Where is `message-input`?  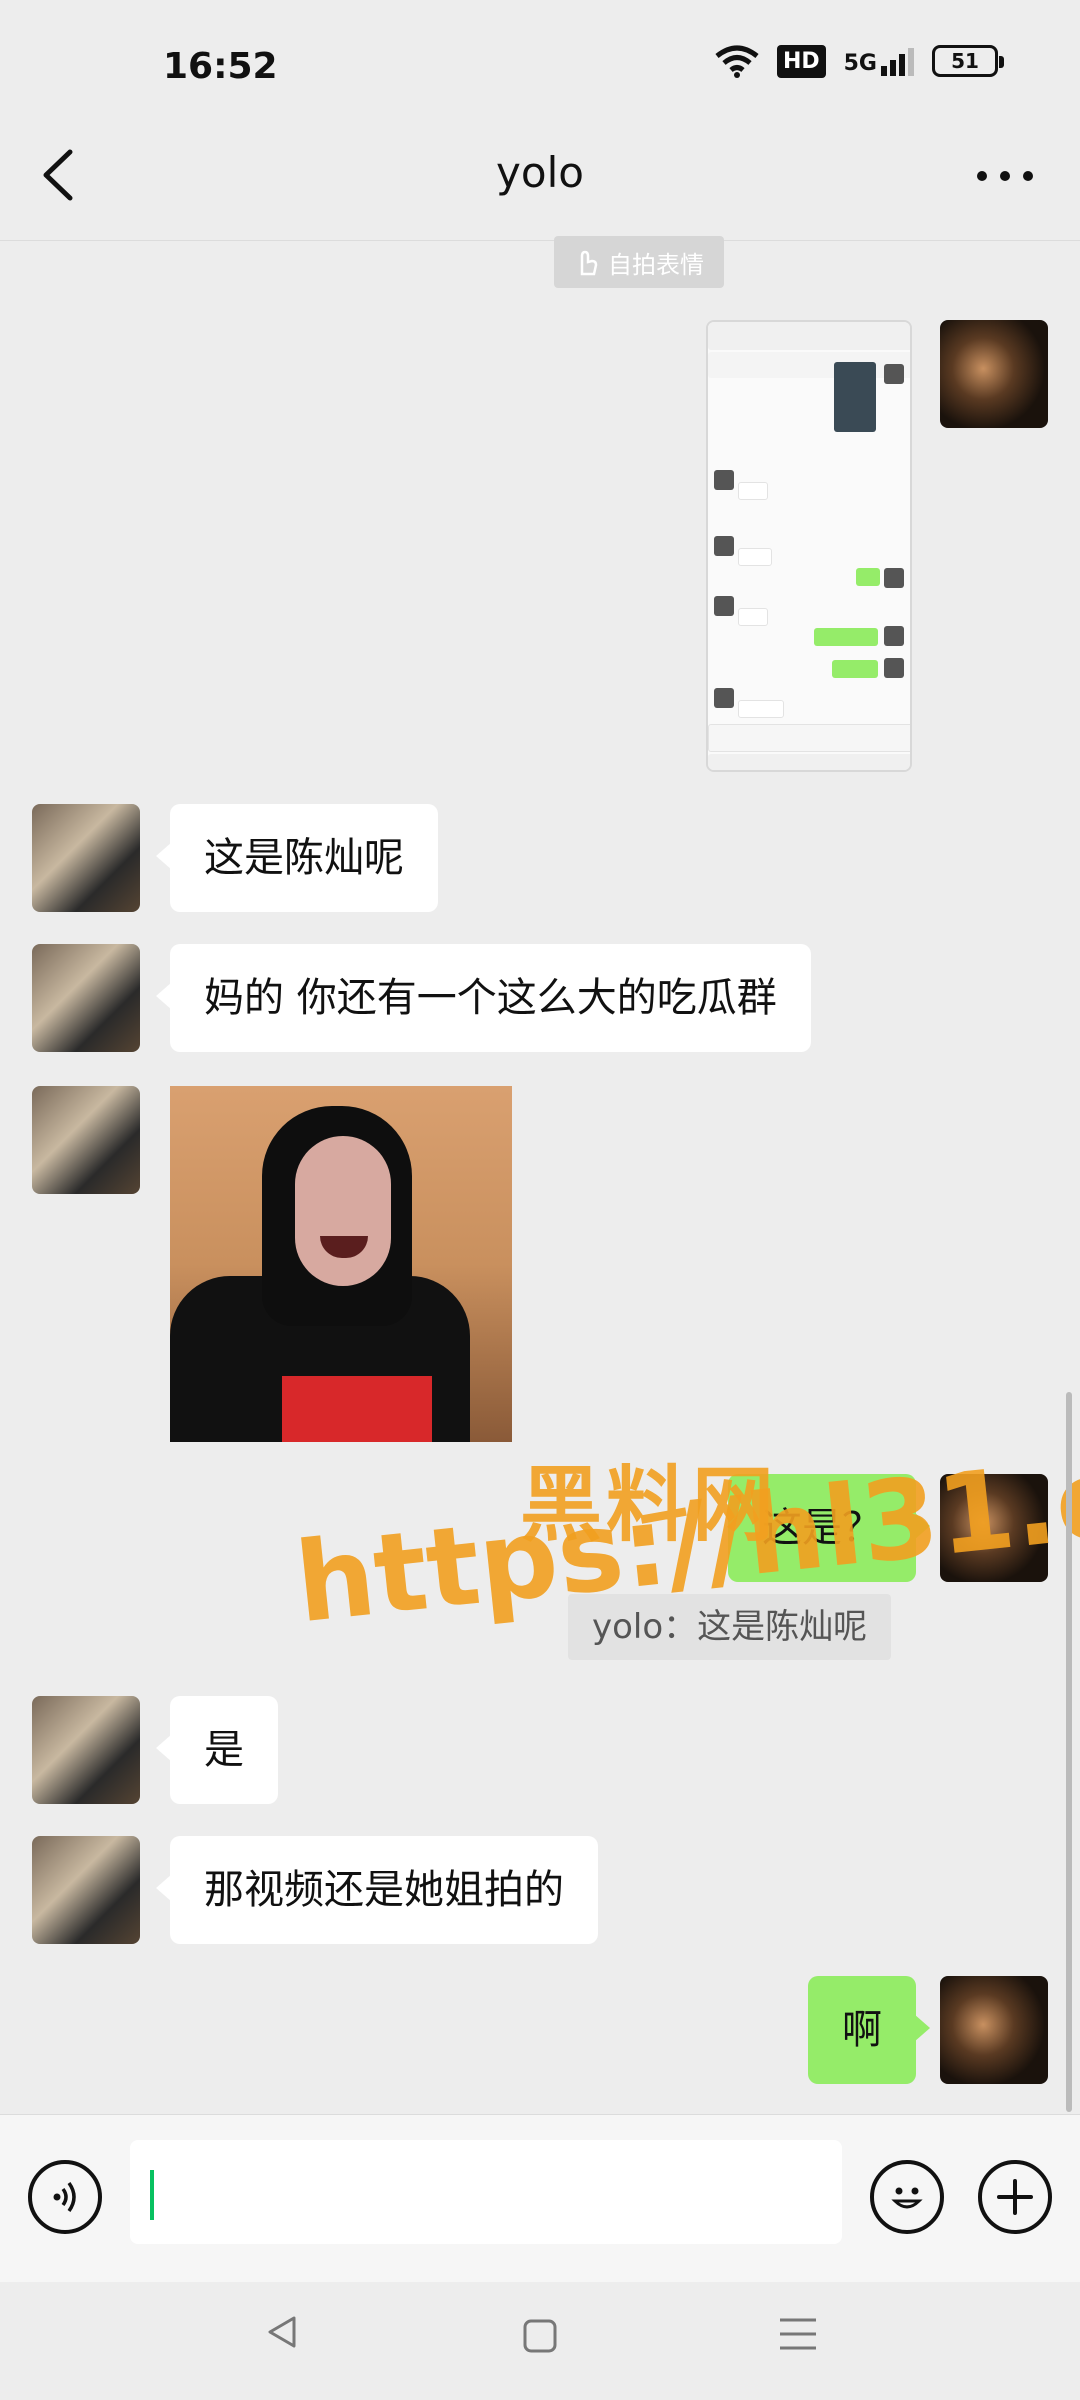 message-input is located at coordinates (486, 2192).